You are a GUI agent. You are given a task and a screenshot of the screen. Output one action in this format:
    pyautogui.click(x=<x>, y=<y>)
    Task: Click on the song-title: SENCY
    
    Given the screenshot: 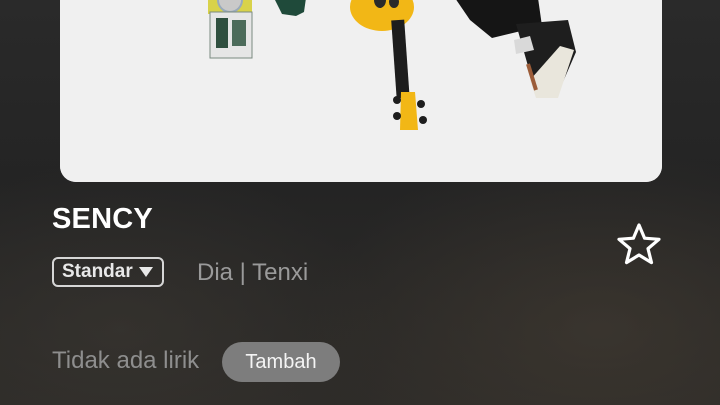 What is the action you would take?
    pyautogui.click(x=102, y=219)
    